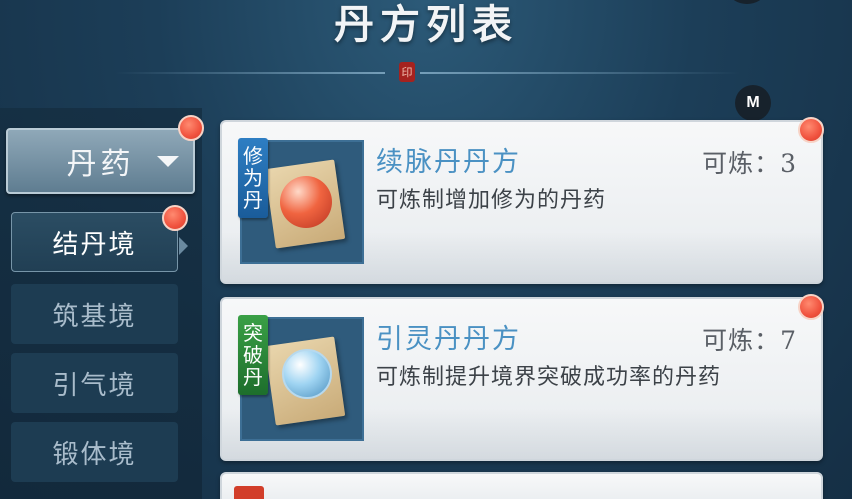  Describe the element at coordinates (426, 24) in the screenshot. I see `page-title: 丹方列表` at that location.